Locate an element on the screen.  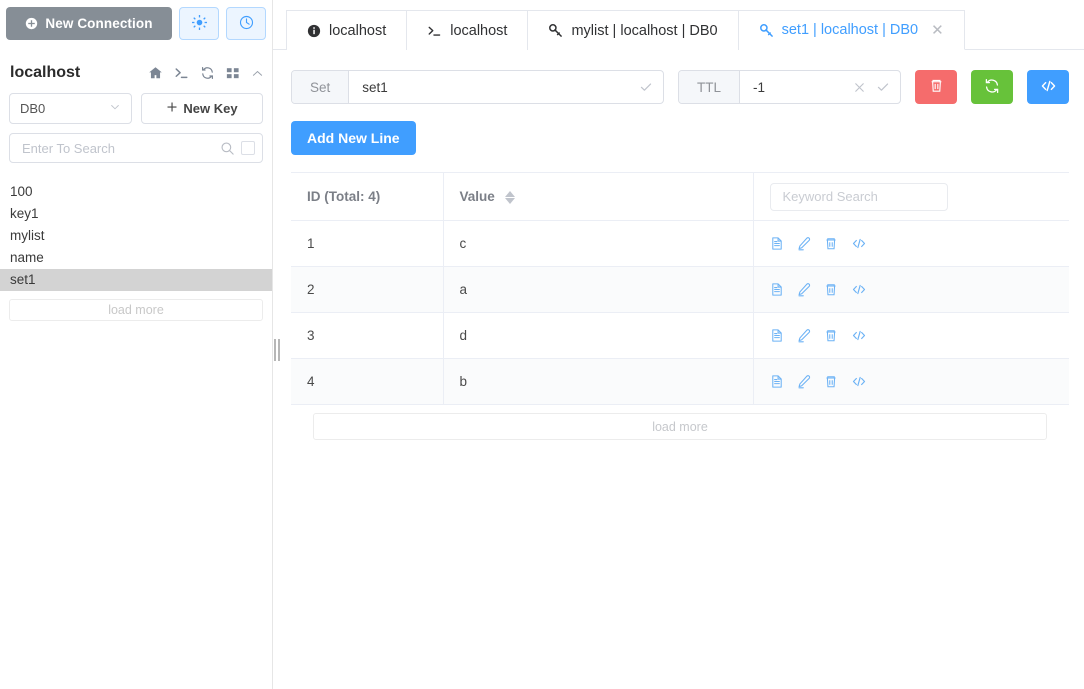
table-row: 4 b is located at coordinates (680, 381).